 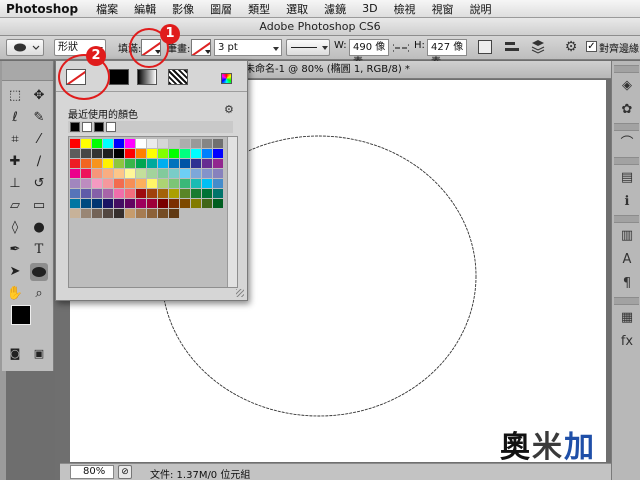 What do you see at coordinates (481, 9) in the screenshot?
I see `menu-help: 說明` at bounding box center [481, 9].